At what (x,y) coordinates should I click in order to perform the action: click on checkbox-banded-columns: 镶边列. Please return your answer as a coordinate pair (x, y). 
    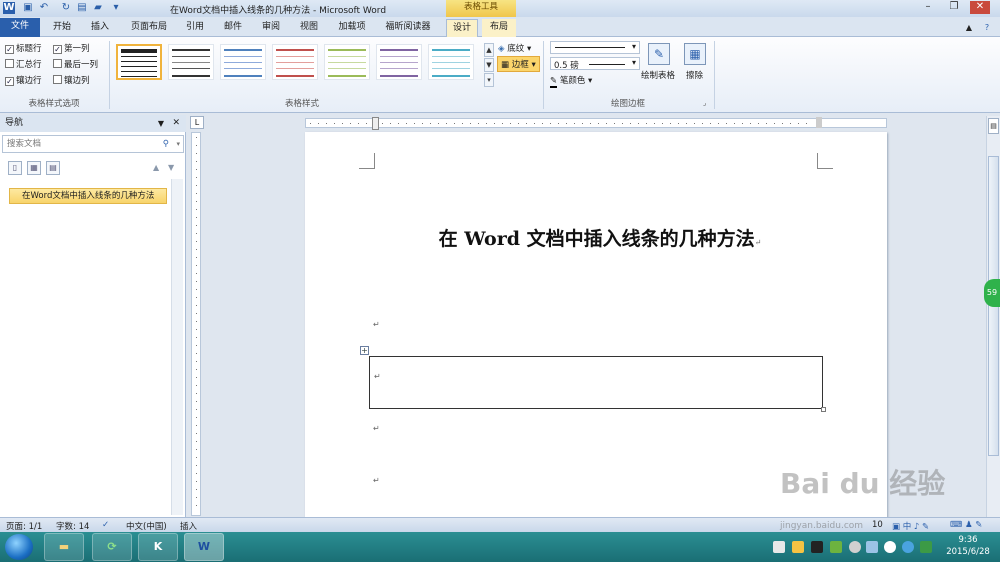
    Looking at the image, I should click on (71, 80).